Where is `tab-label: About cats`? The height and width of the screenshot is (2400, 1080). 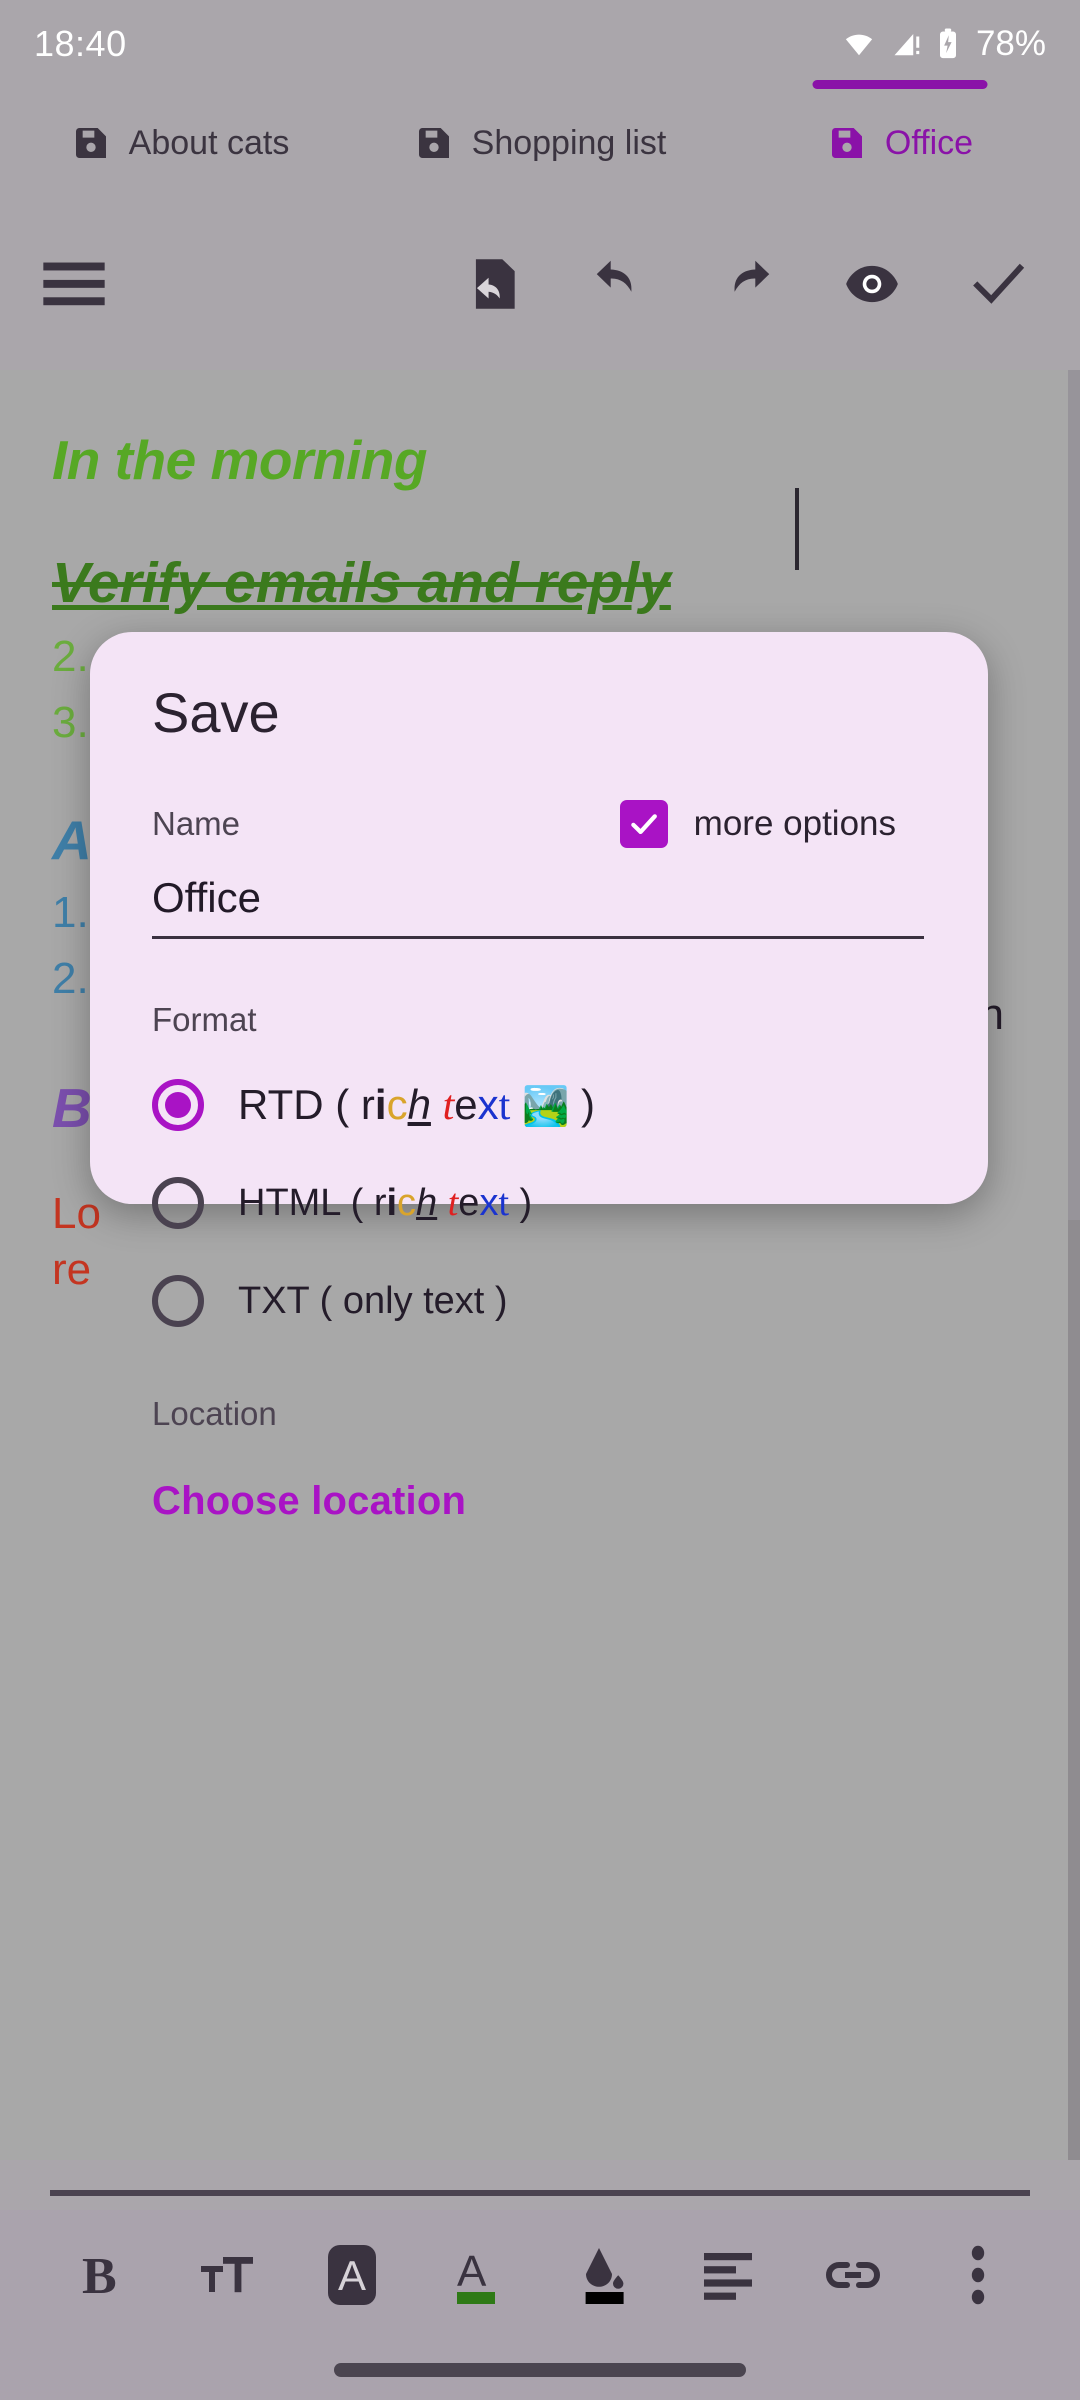
tab-label: About cats is located at coordinates (209, 142).